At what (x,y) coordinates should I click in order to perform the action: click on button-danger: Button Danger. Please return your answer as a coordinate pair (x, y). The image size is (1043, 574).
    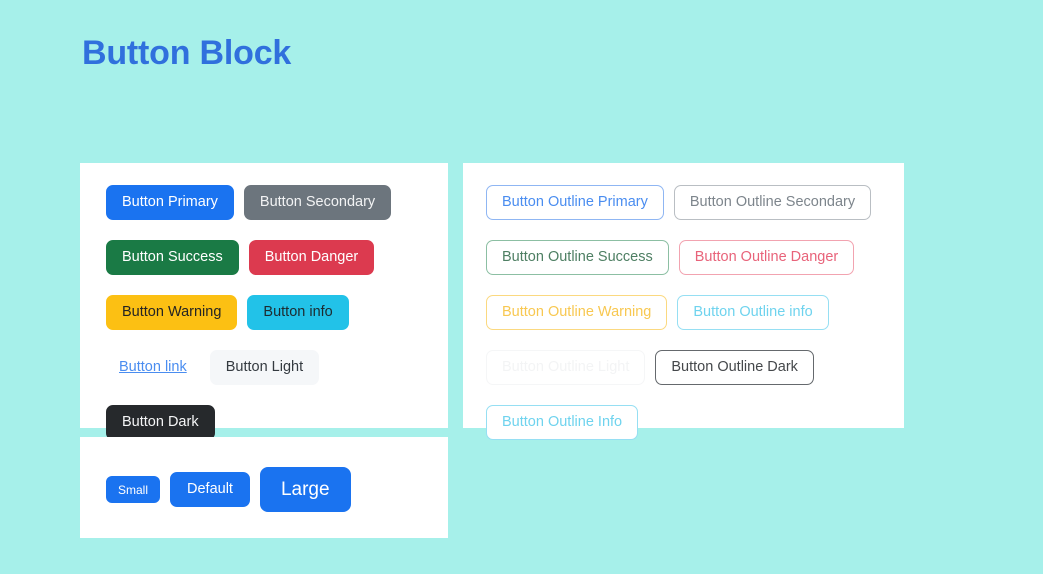
    Looking at the image, I should click on (311, 257).